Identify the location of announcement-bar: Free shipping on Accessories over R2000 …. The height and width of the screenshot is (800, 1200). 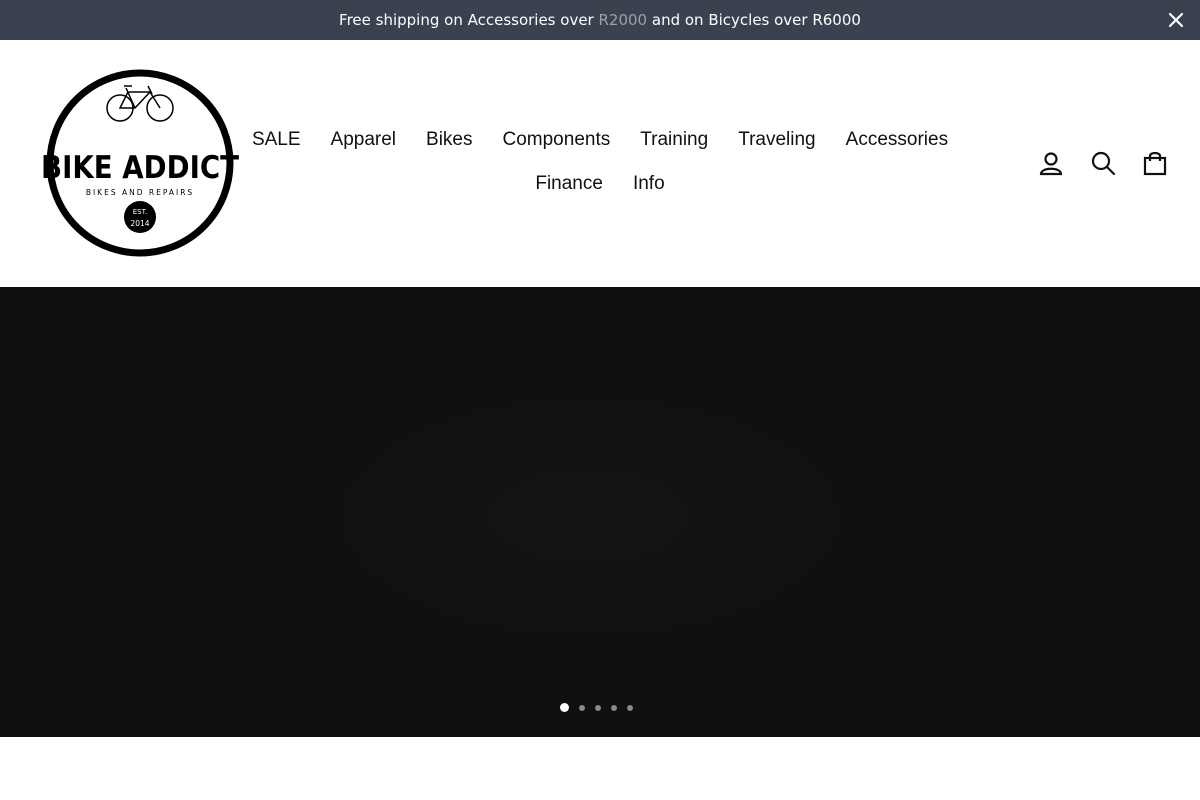
(600, 20).